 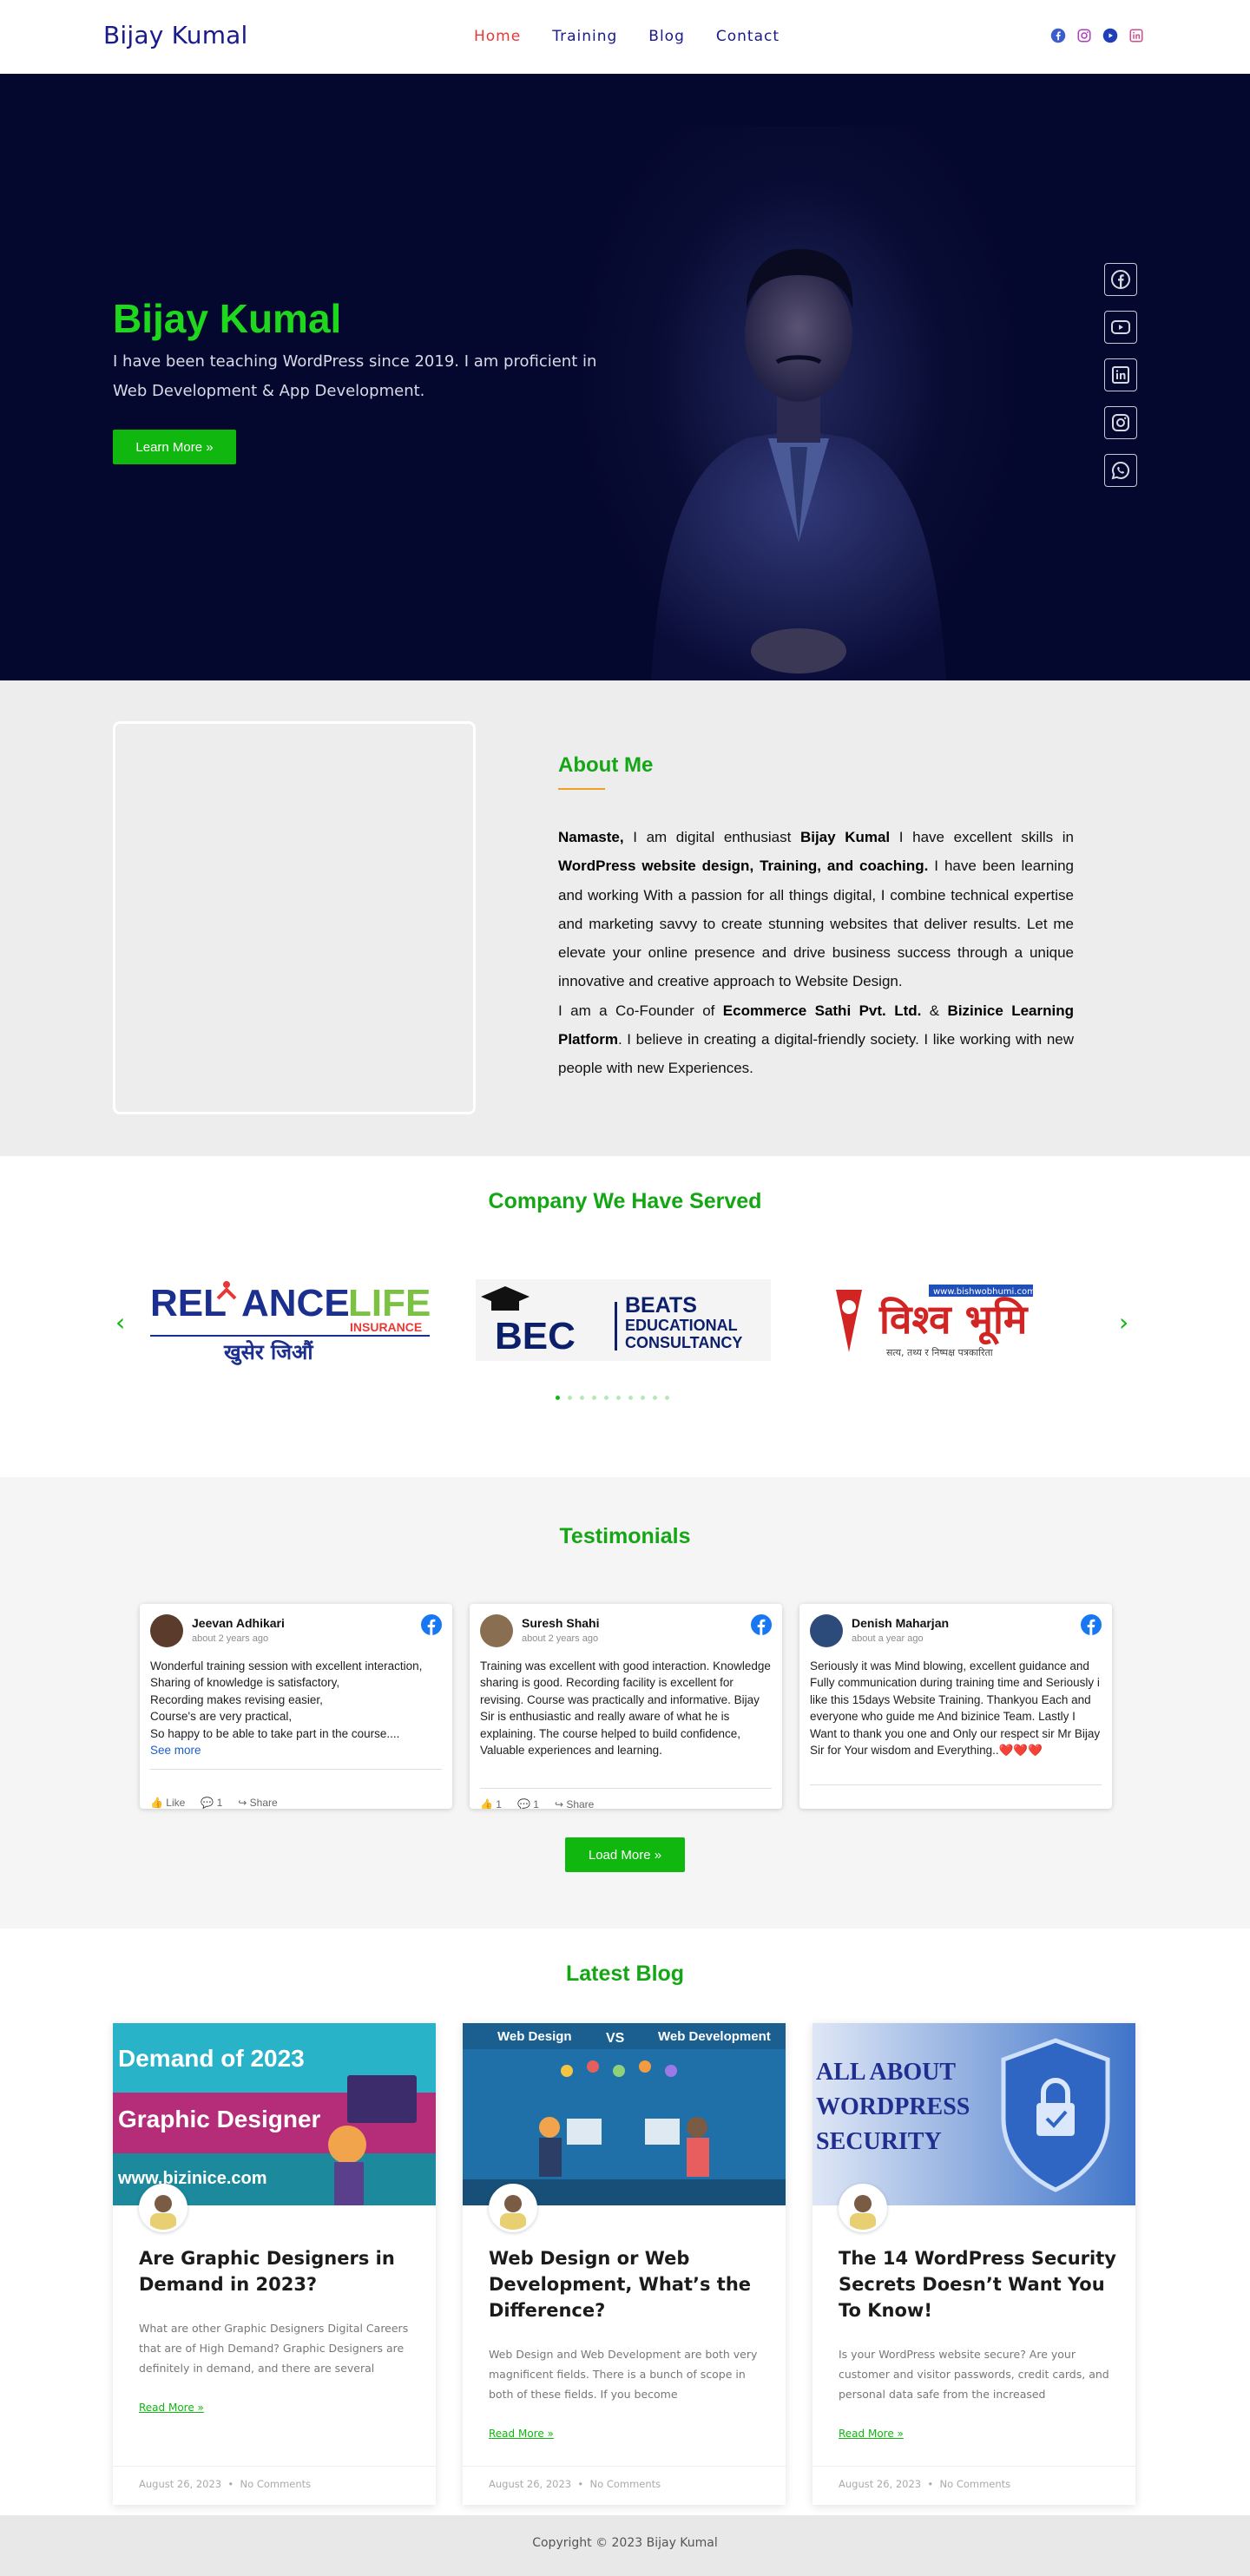 What do you see at coordinates (624, 2114) in the screenshot?
I see `blog-image: Web Design VS Web Development` at bounding box center [624, 2114].